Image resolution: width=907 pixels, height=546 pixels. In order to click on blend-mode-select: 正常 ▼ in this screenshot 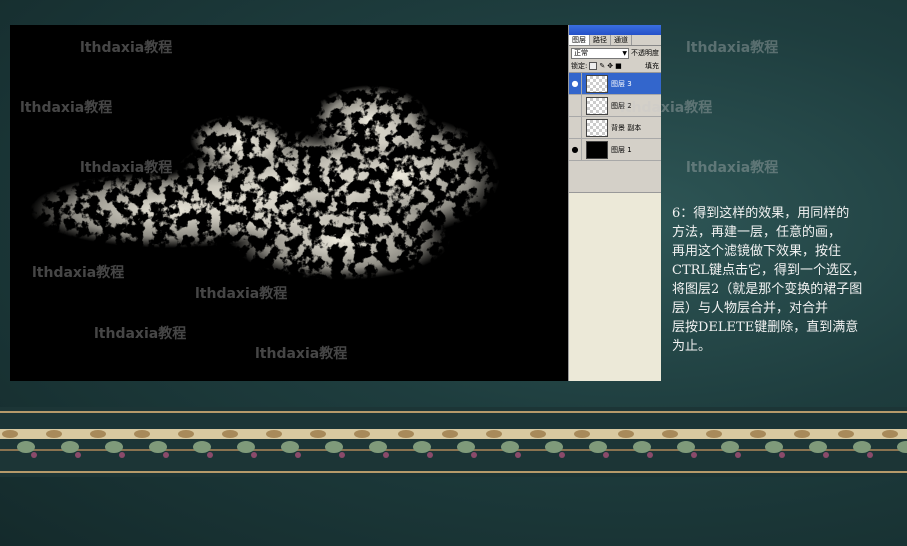, I will do `click(600, 53)`.